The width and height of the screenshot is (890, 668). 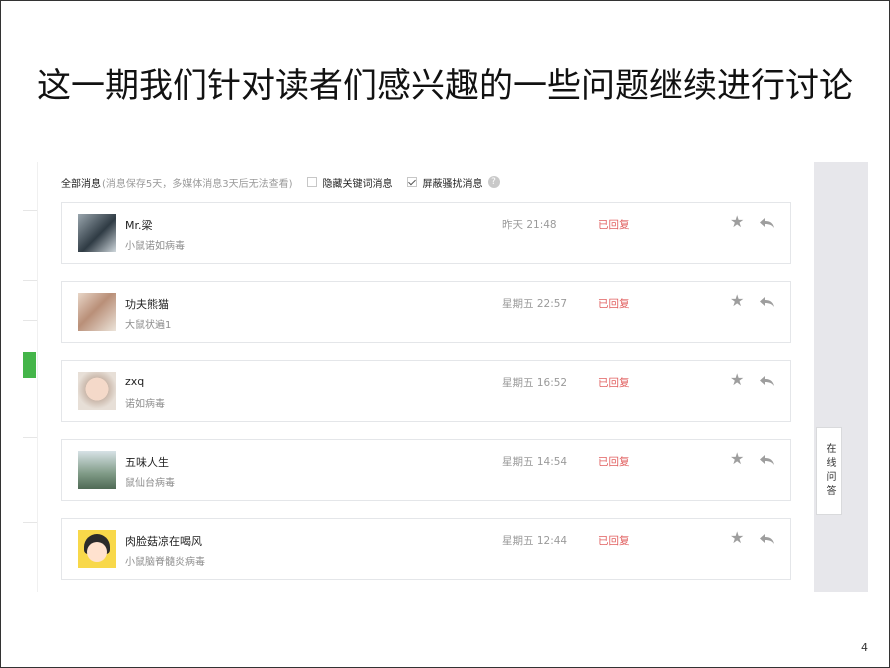 What do you see at coordinates (426, 233) in the screenshot?
I see `message-row: Mr.梁 小鼠诺如病毒 昨天 21:48 已回复 ★` at bounding box center [426, 233].